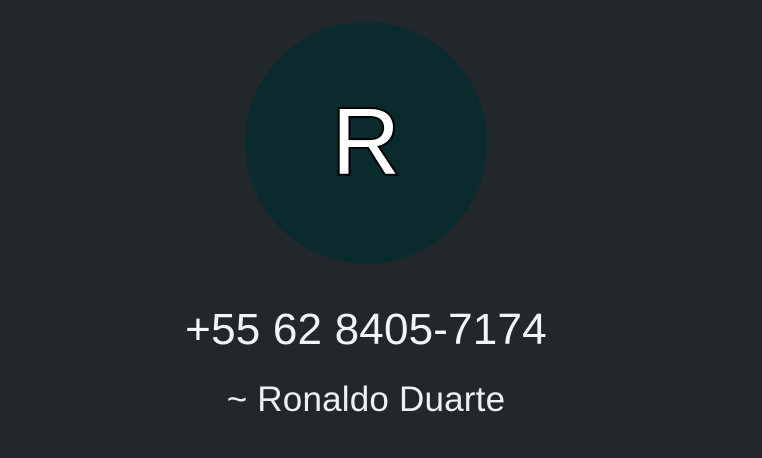 This screenshot has height=458, width=762. I want to click on contact-display-name: ~ Ronaldo Duarte, so click(366, 399).